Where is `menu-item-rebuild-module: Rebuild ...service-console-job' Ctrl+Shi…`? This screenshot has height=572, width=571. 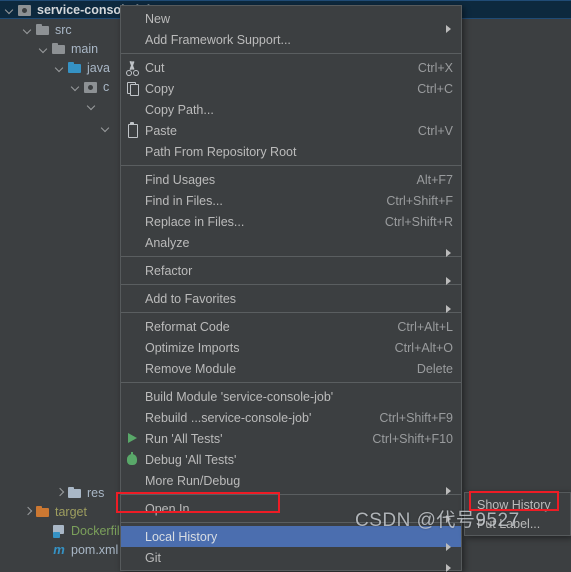
menu-item-rebuild-module: Rebuild ...service-console-job' Ctrl+Shi… is located at coordinates (291, 417).